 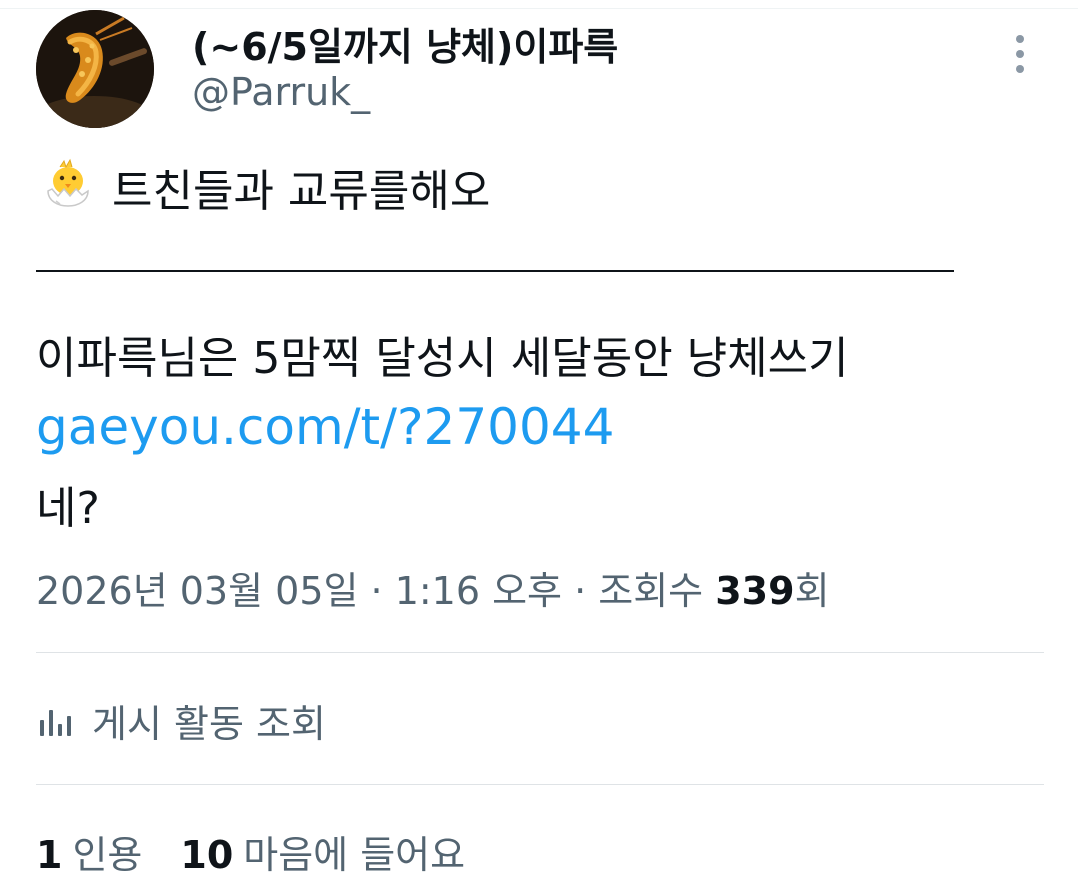 What do you see at coordinates (301, 191) in the screenshot?
I see `bio-text: 트친들과 교류를해오` at bounding box center [301, 191].